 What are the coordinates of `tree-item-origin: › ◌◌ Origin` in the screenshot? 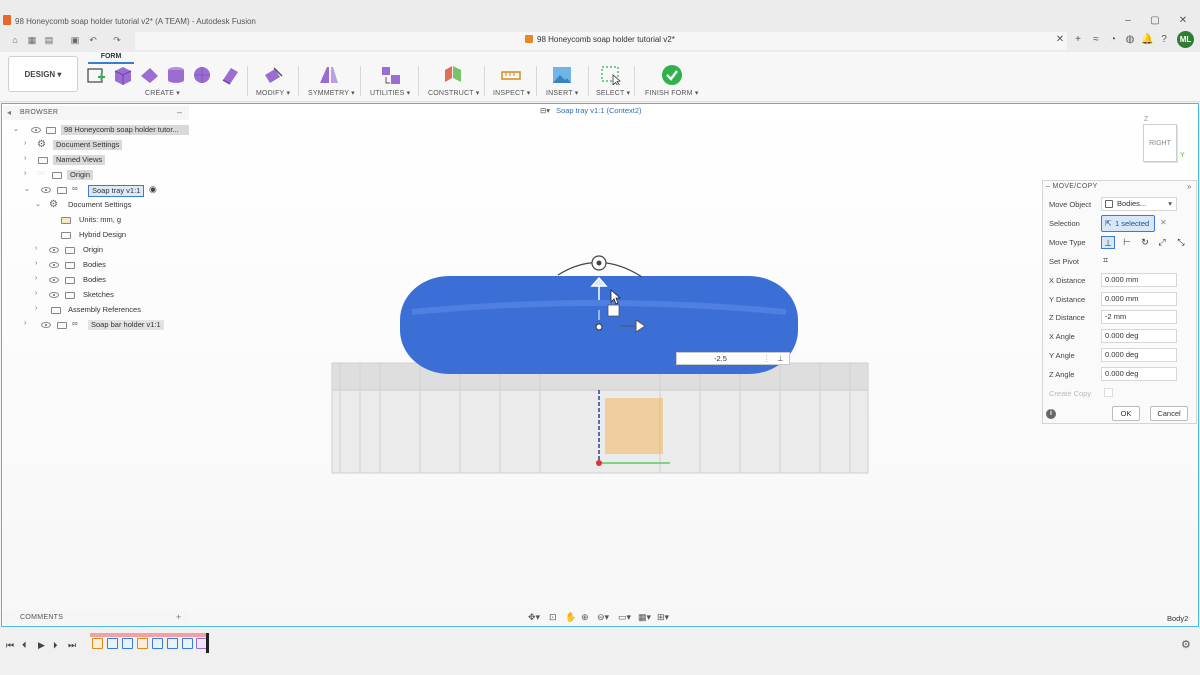 It's located at (100, 175).